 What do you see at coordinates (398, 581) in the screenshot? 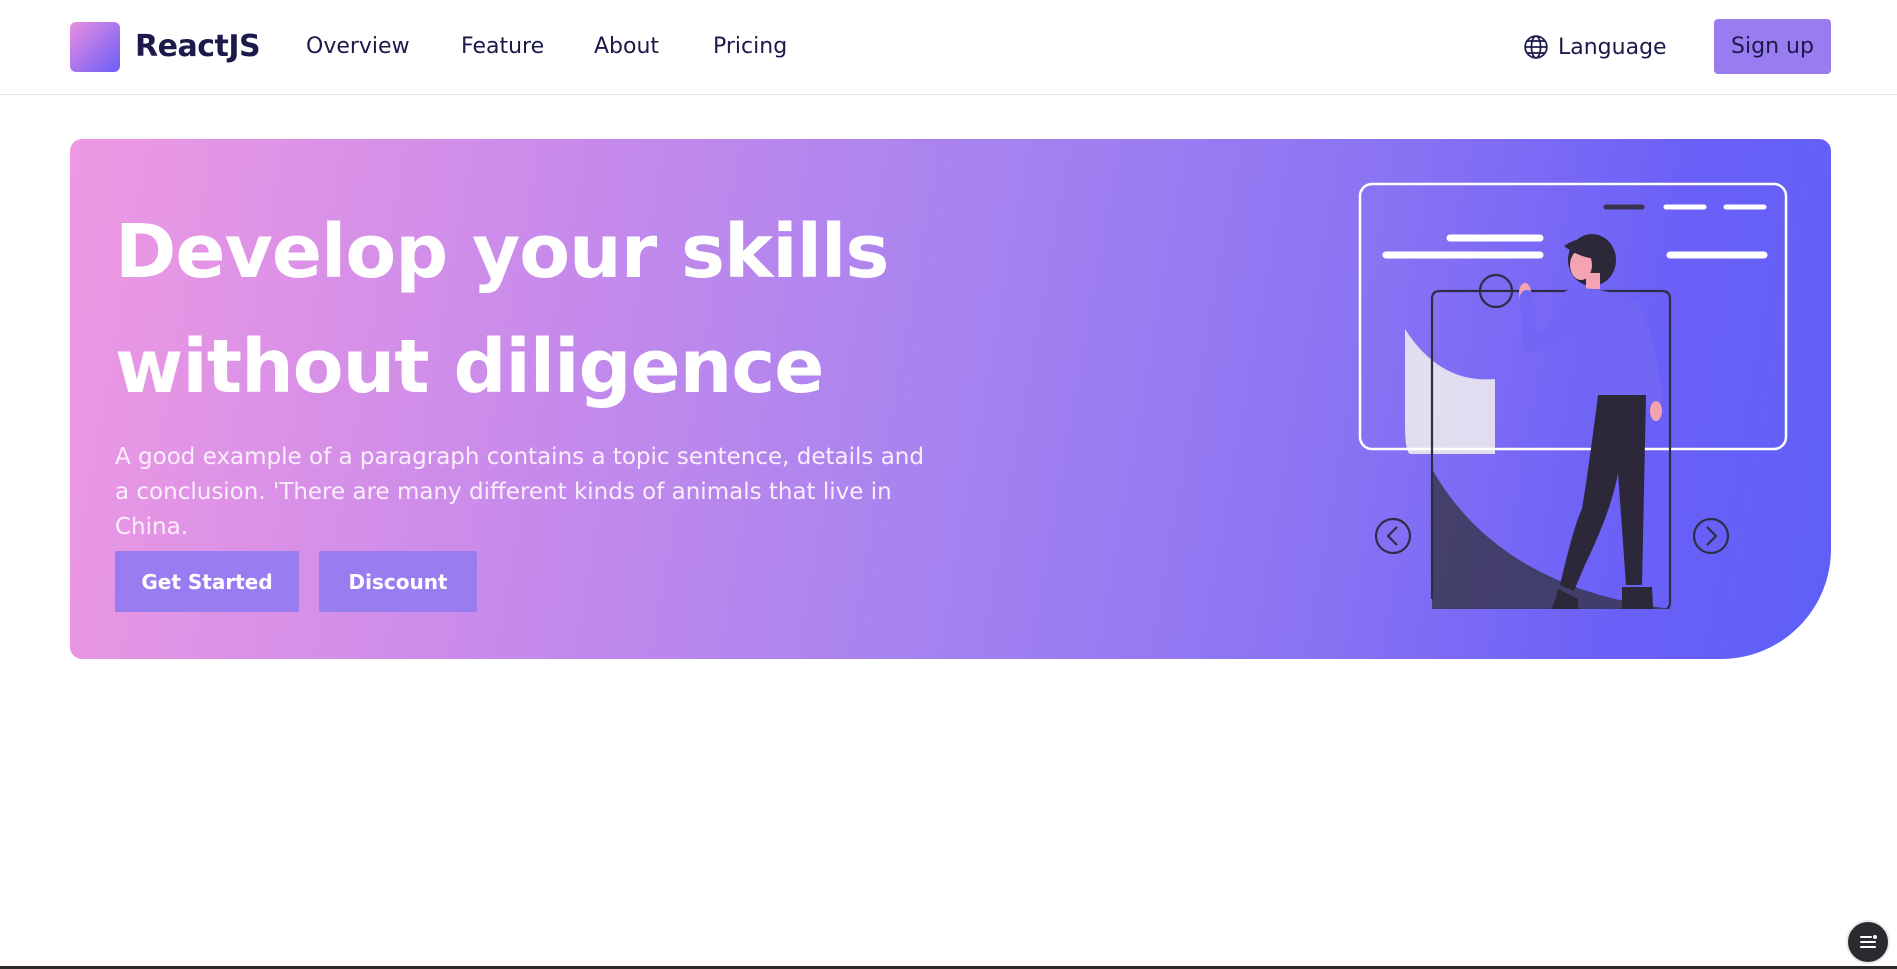
I see `discount-button: Discount` at bounding box center [398, 581].